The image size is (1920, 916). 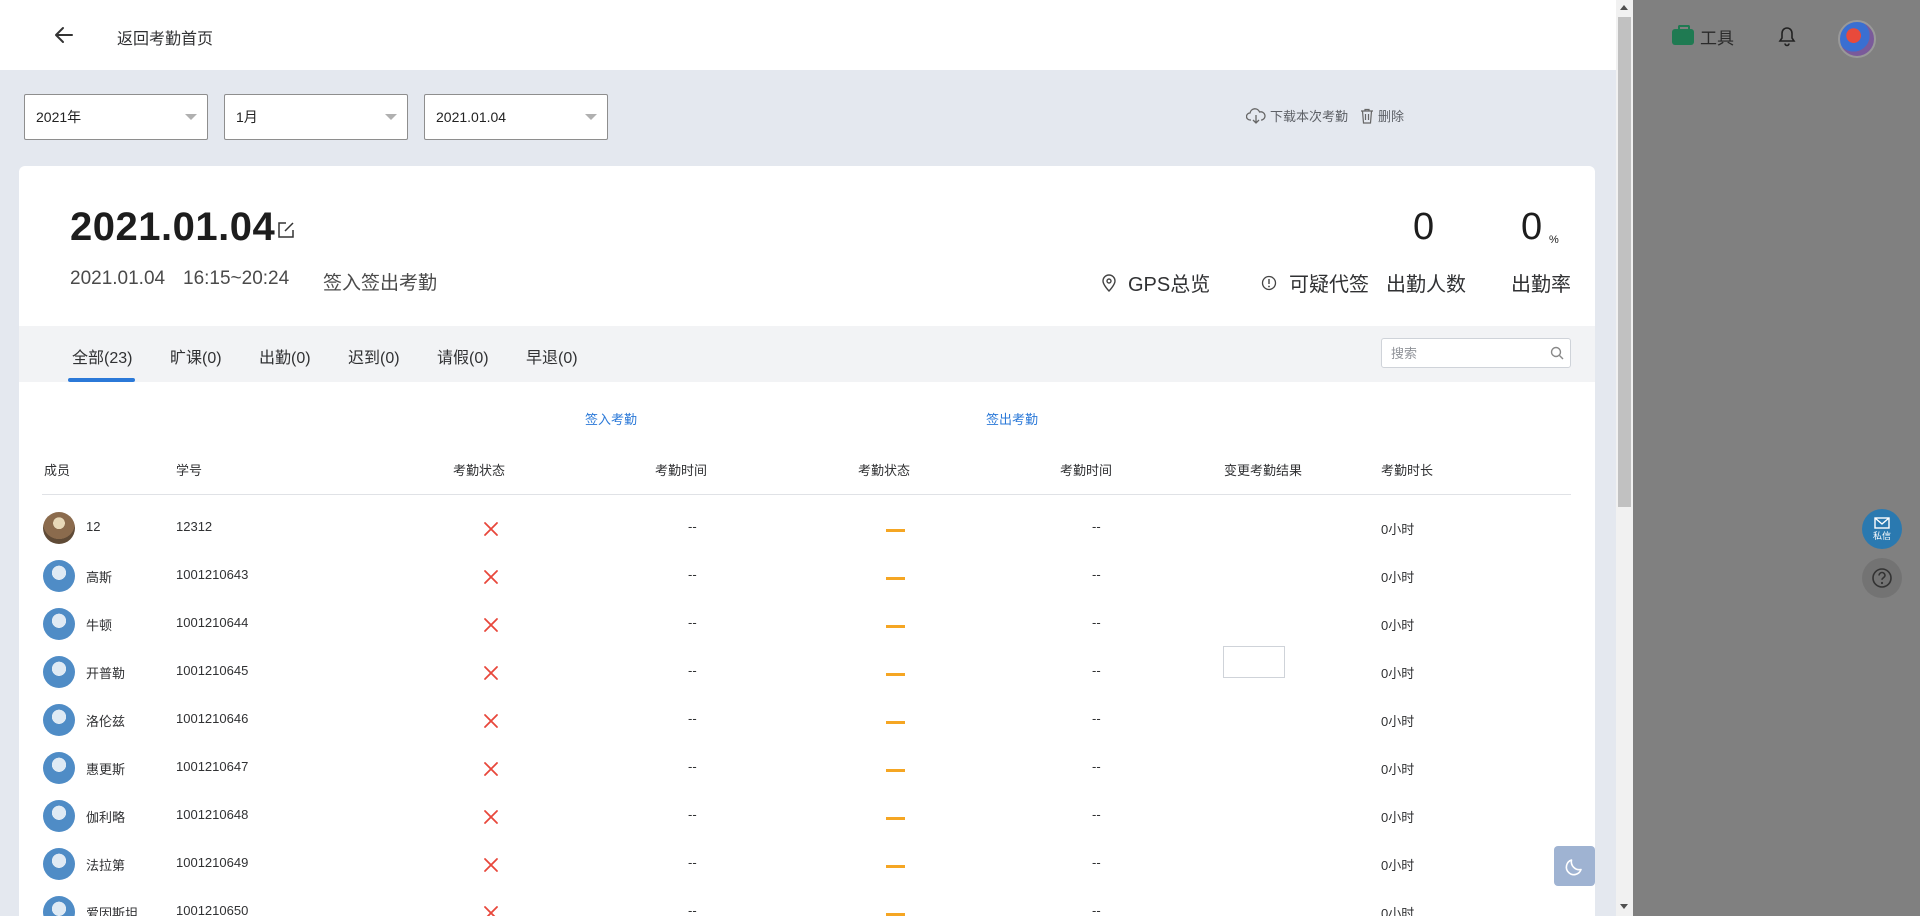 What do you see at coordinates (463, 356) in the screenshot?
I see `tab-leave: 请假(0)` at bounding box center [463, 356].